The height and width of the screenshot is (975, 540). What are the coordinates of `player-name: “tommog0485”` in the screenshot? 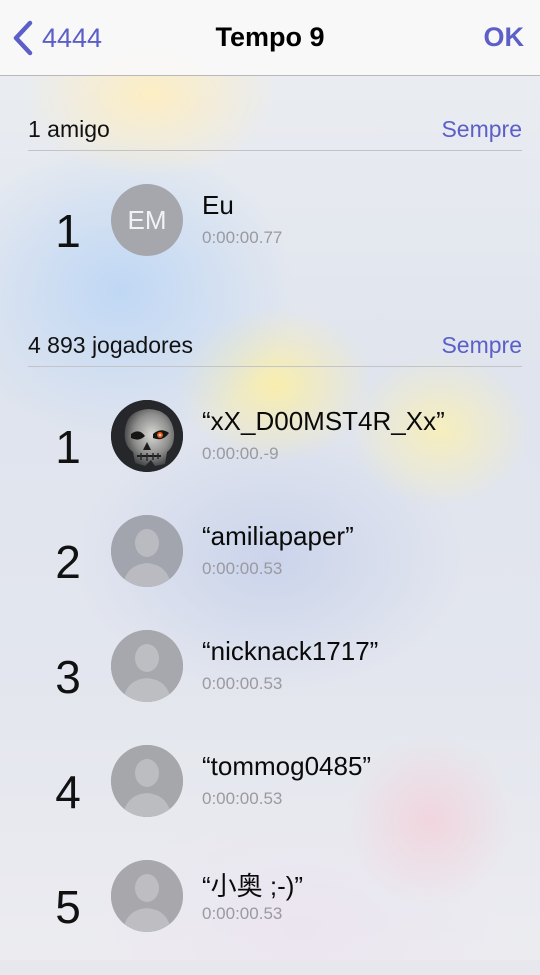 It's located at (287, 766).